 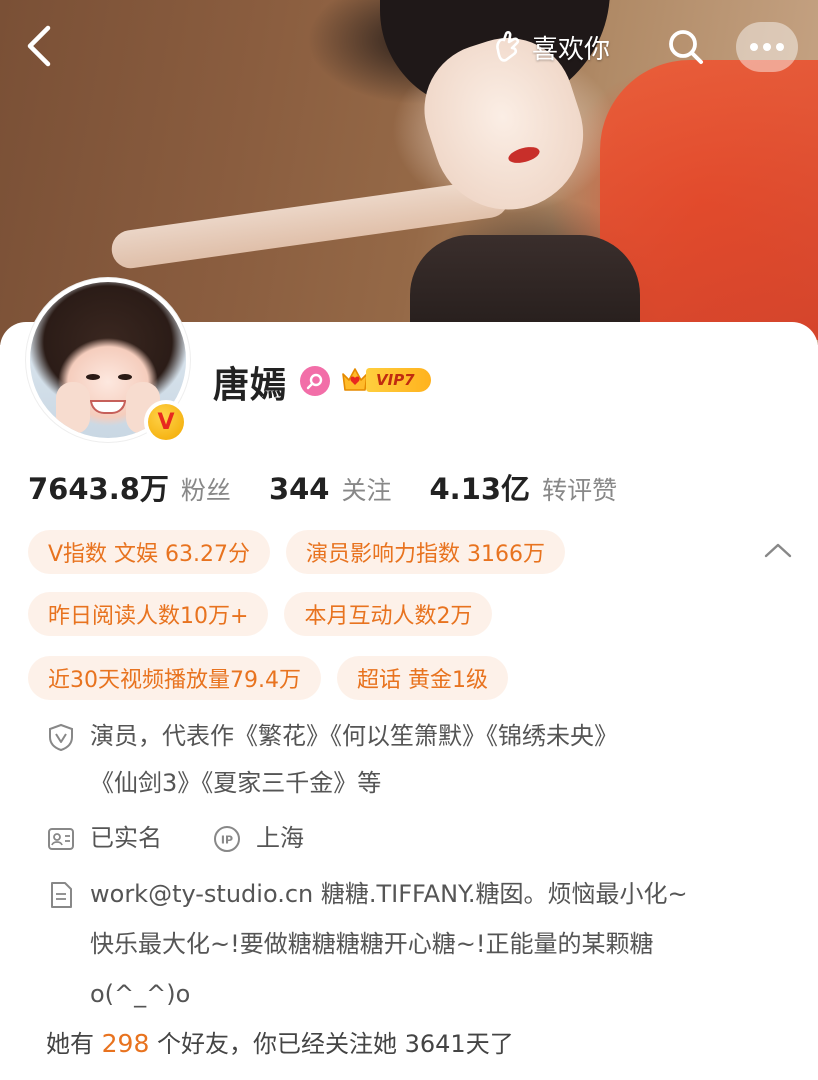 What do you see at coordinates (388, 614) in the screenshot?
I see `tag-monthly-interactions: 本月互动人数2万` at bounding box center [388, 614].